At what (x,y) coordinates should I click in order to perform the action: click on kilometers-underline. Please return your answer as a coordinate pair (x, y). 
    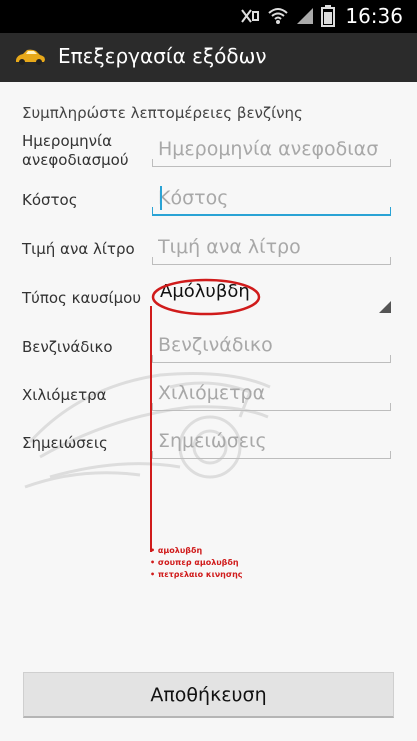
    Looking at the image, I should click on (271, 407).